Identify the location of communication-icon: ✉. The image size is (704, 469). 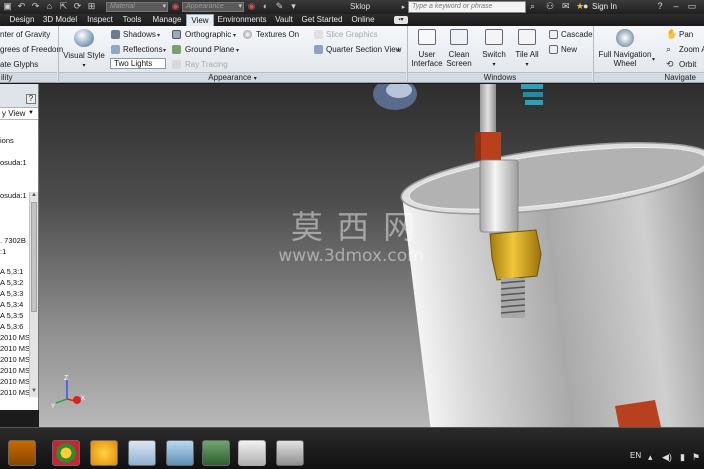
(566, 6).